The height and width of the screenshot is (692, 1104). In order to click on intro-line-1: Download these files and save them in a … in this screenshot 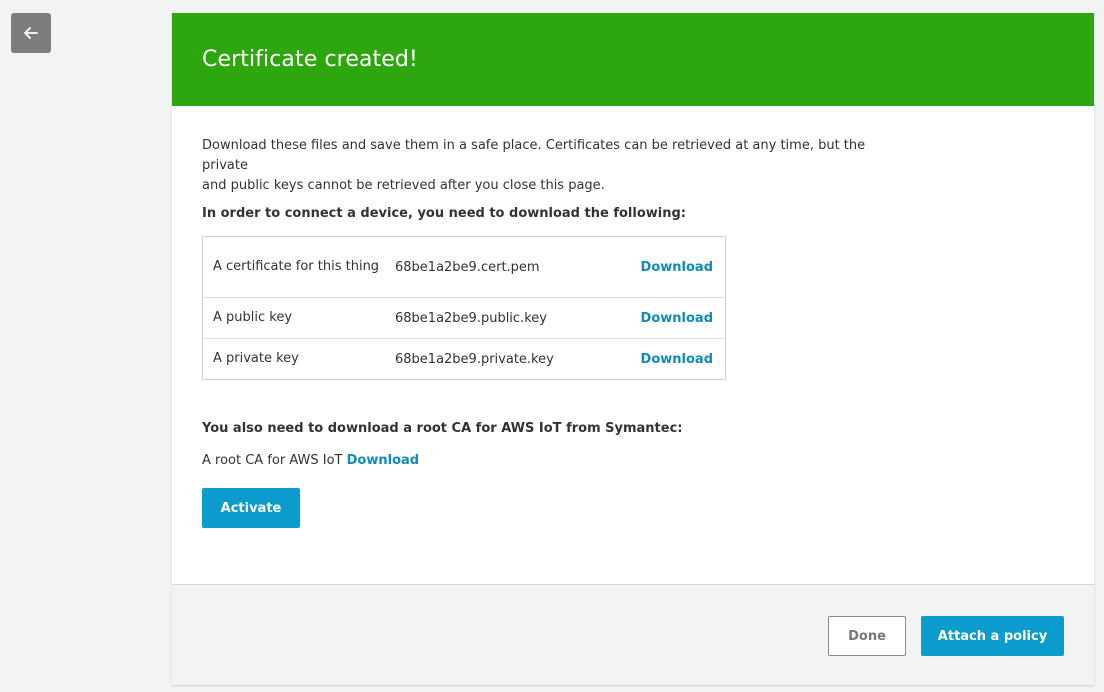, I will do `click(534, 155)`.